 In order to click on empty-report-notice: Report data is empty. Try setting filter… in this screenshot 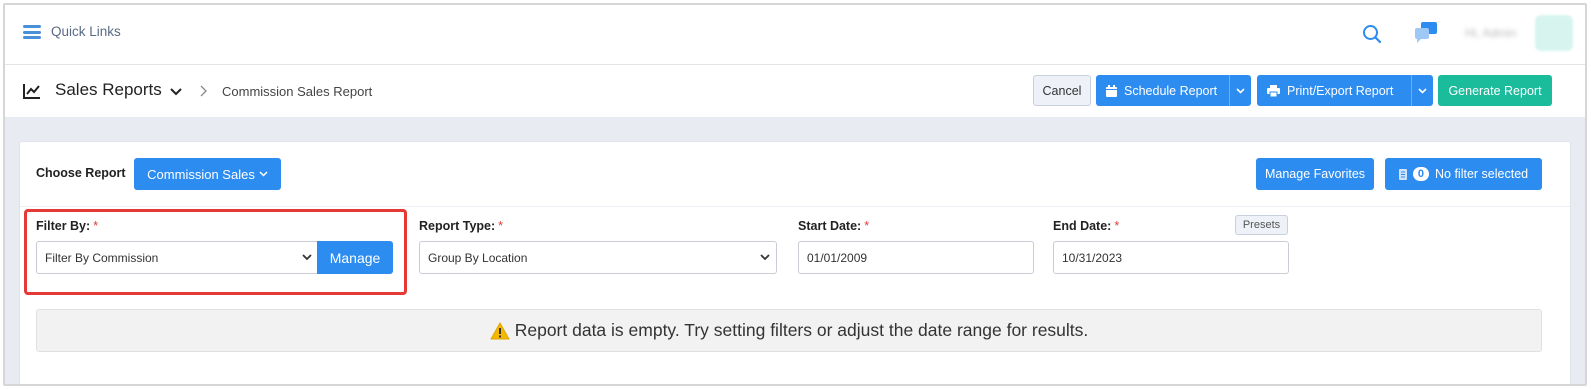, I will do `click(789, 330)`.